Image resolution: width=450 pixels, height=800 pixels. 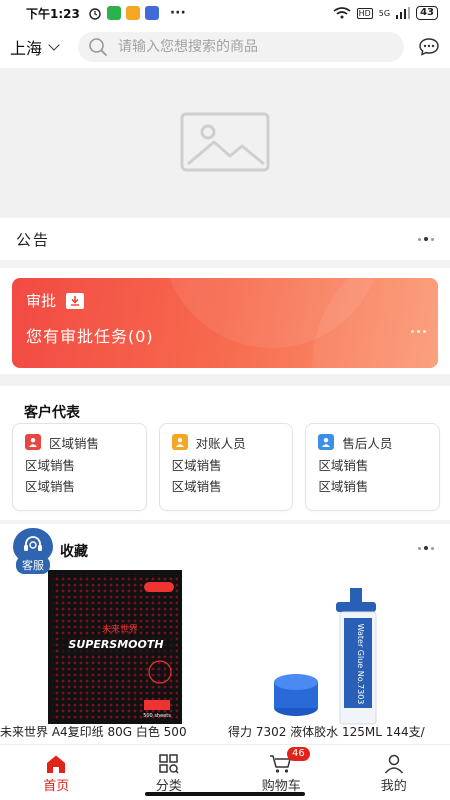 I want to click on rep-card-sales: 区域销售 区域销售 区域销售, so click(x=79, y=467).